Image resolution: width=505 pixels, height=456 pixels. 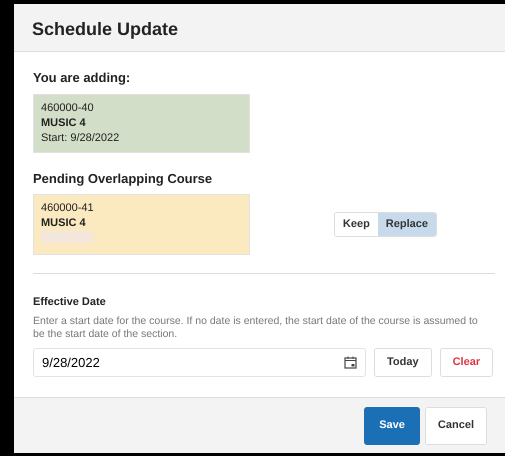 What do you see at coordinates (455, 425) in the screenshot?
I see `footer-button: Cancel` at bounding box center [455, 425].